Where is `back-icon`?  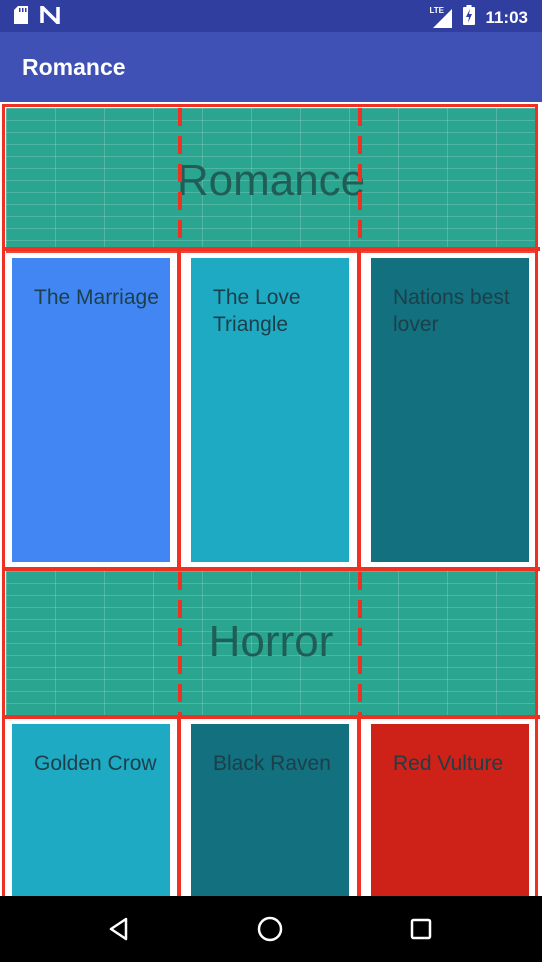 back-icon is located at coordinates (119, 929).